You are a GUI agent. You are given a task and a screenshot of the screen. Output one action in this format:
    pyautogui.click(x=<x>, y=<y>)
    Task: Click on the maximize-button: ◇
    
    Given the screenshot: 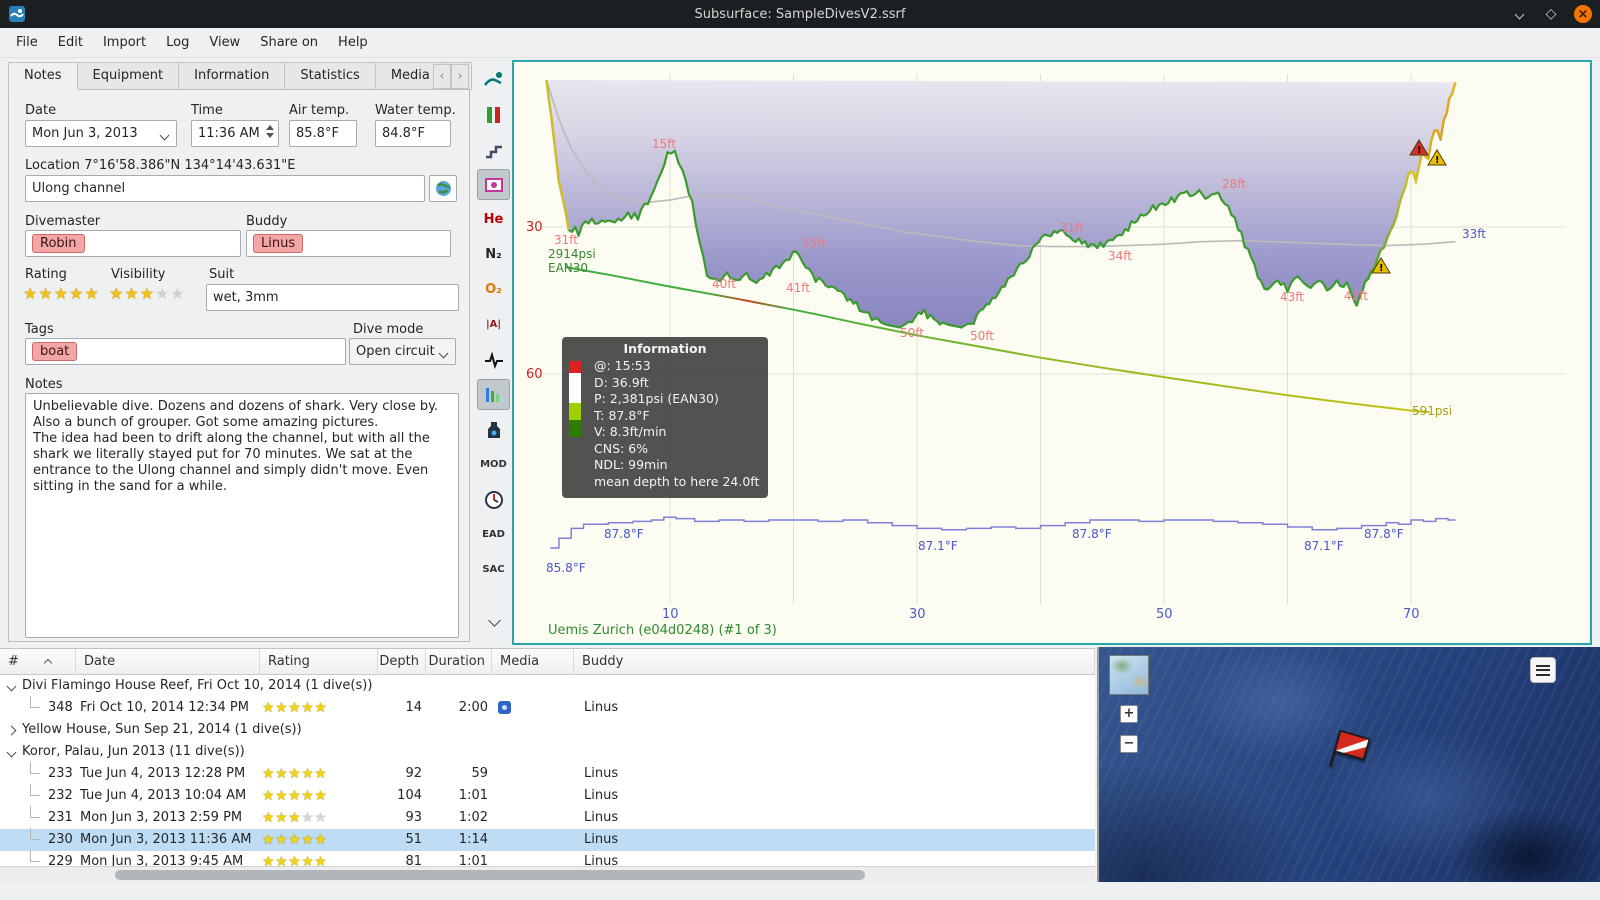 What is the action you would take?
    pyautogui.click(x=1551, y=14)
    